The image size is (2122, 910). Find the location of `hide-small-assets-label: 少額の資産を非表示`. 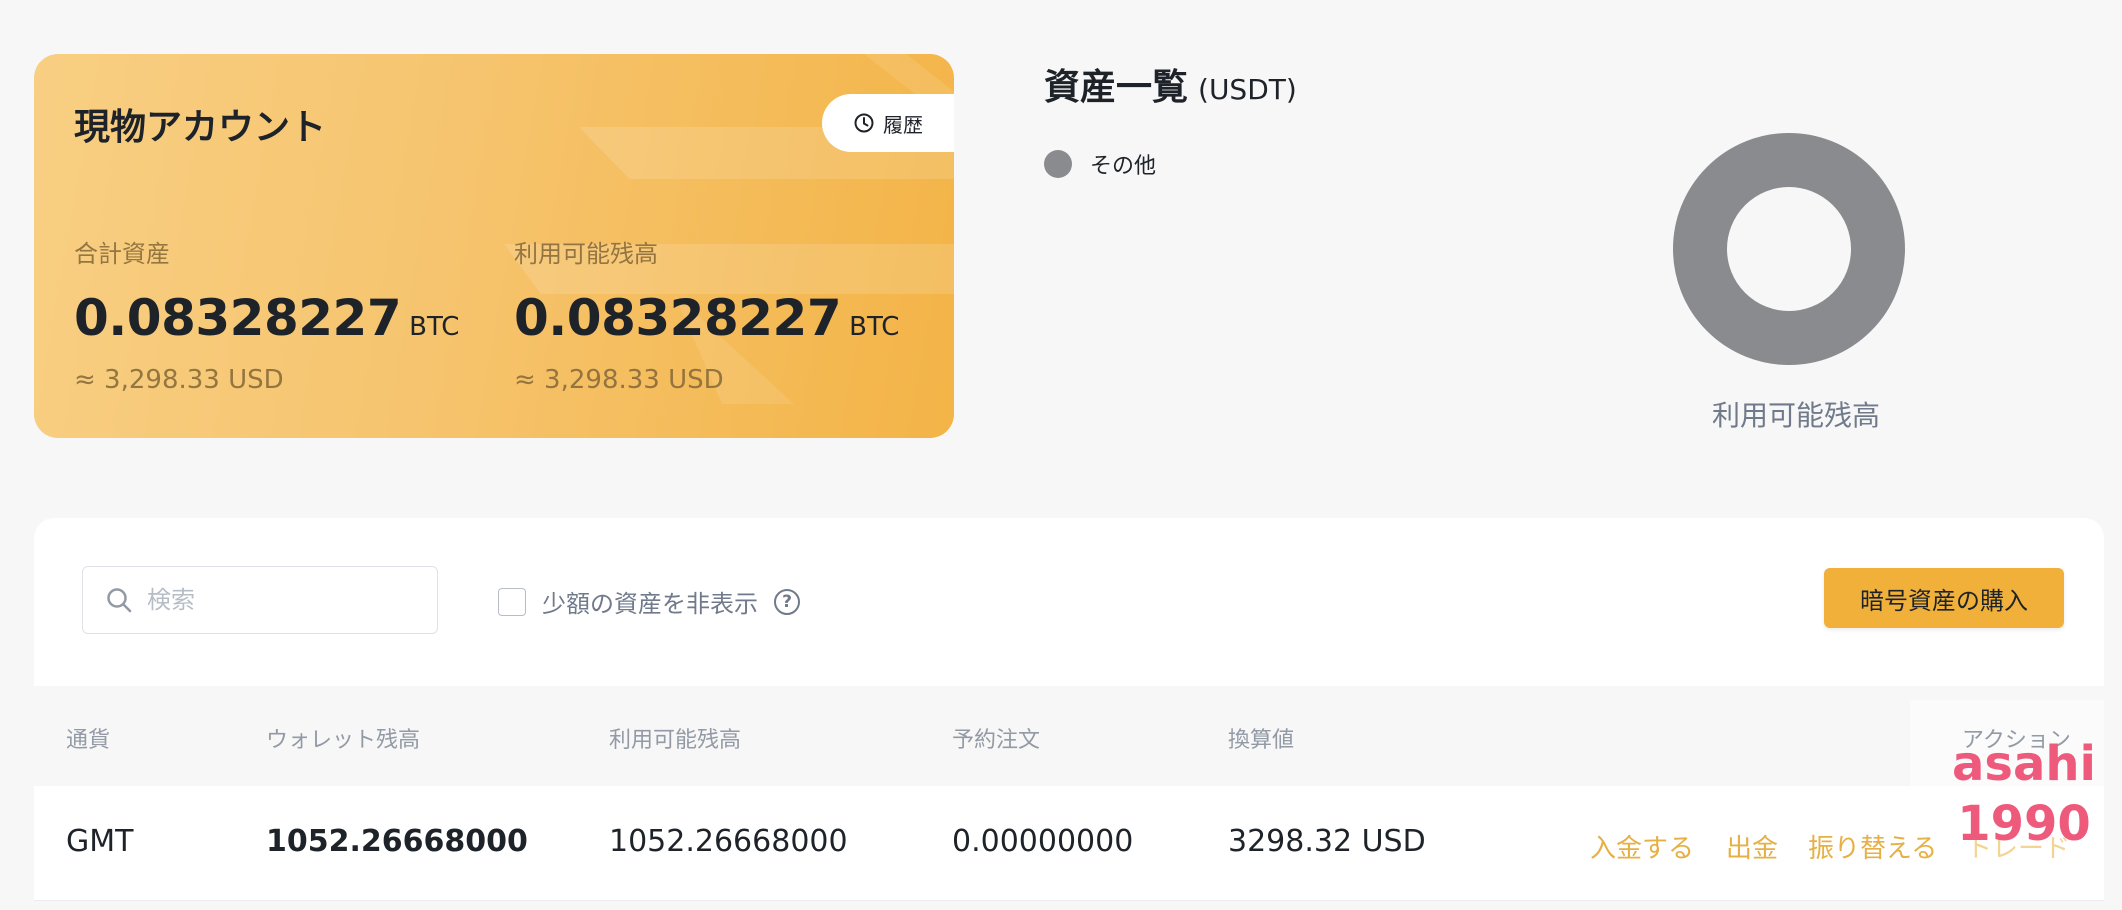

hide-small-assets-label: 少額の資産を非表示 is located at coordinates (650, 604).